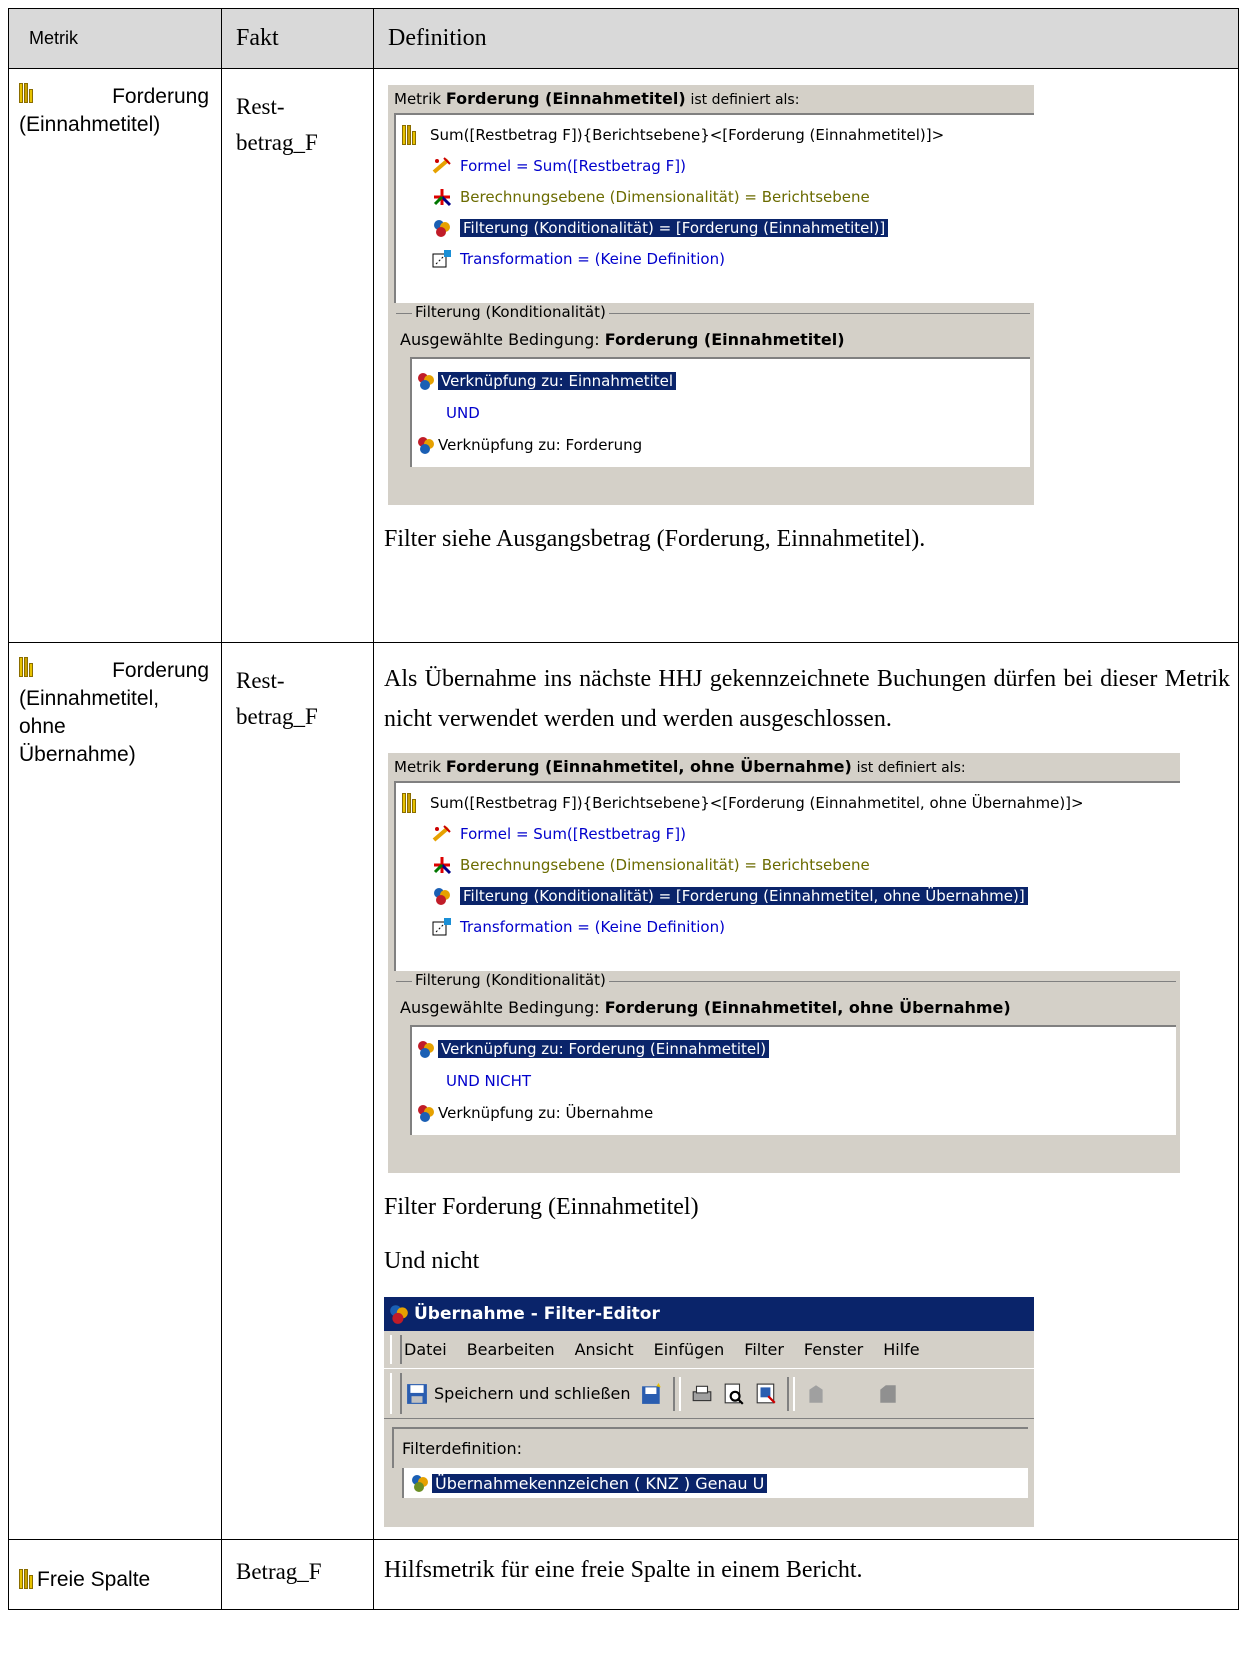 Image resolution: width=1247 pixels, height=1659 pixels. What do you see at coordinates (901, 1349) in the screenshot?
I see `menu-hilfe: Hilfe` at bounding box center [901, 1349].